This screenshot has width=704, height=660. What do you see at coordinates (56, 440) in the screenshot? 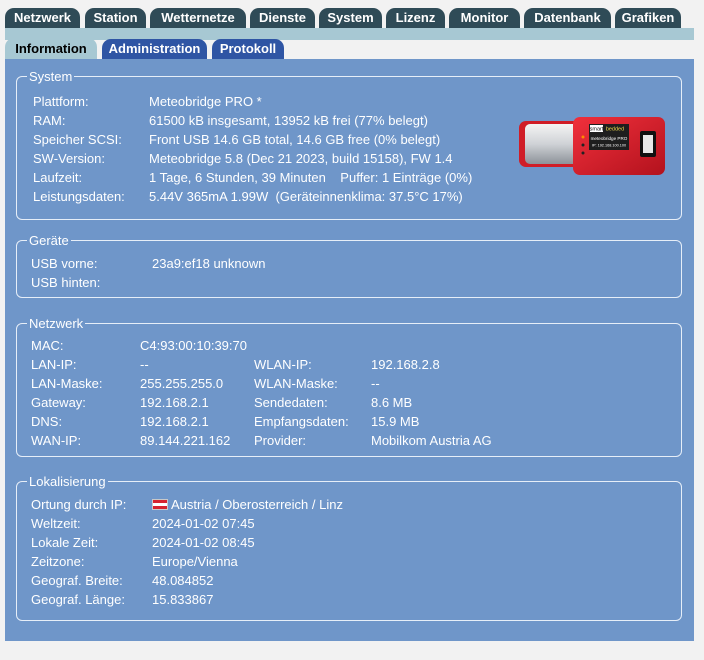
I see `netzwerk-label-wan-ip: WAN-IP:` at bounding box center [56, 440].